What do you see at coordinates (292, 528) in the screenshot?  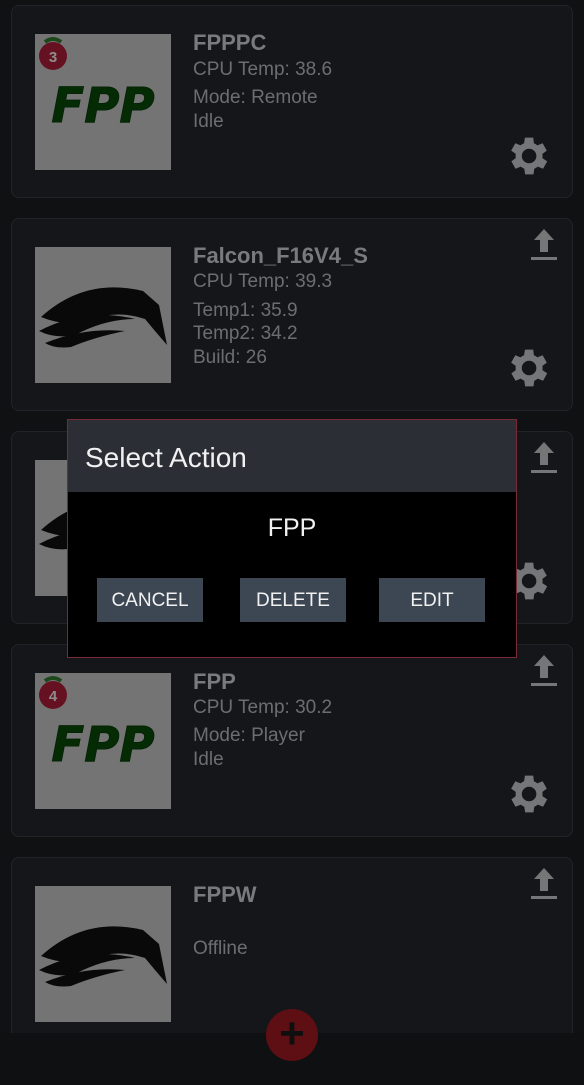 I see `dialog-message: FPP` at bounding box center [292, 528].